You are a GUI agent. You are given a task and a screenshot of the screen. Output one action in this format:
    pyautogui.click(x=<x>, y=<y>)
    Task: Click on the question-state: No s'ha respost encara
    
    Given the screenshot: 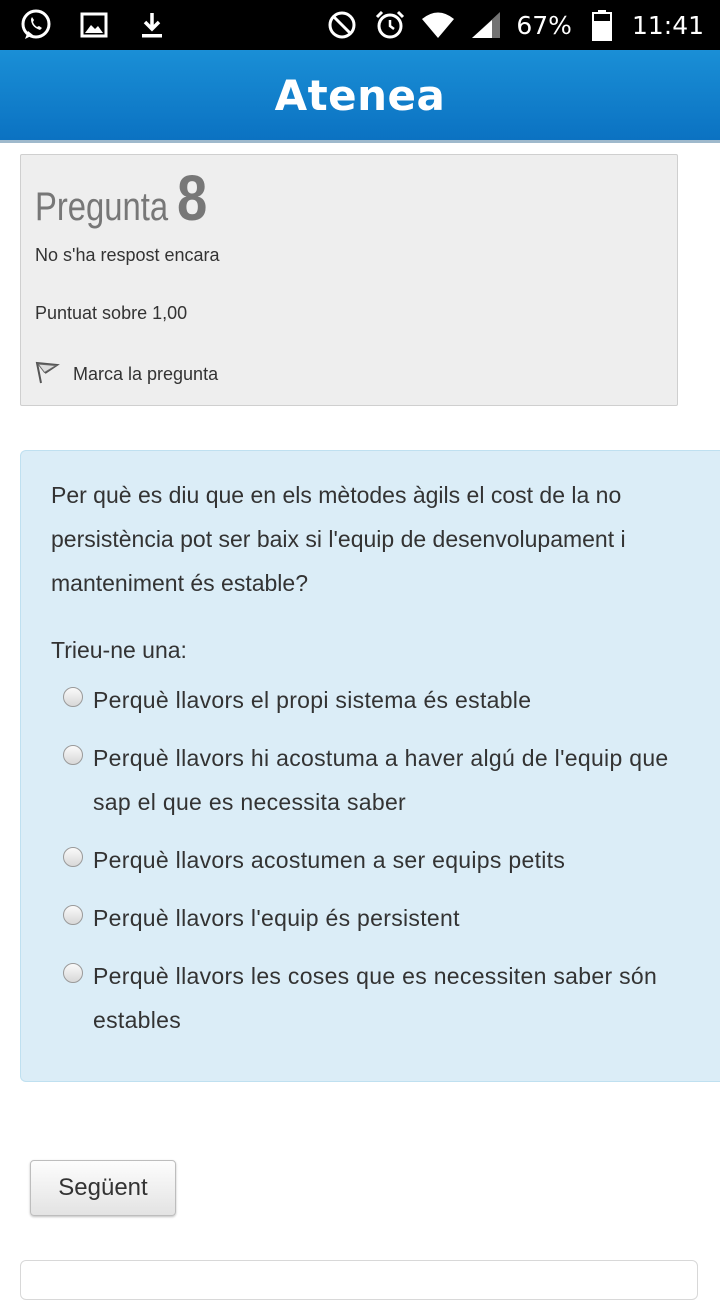 What is the action you would take?
    pyautogui.click(x=127, y=255)
    